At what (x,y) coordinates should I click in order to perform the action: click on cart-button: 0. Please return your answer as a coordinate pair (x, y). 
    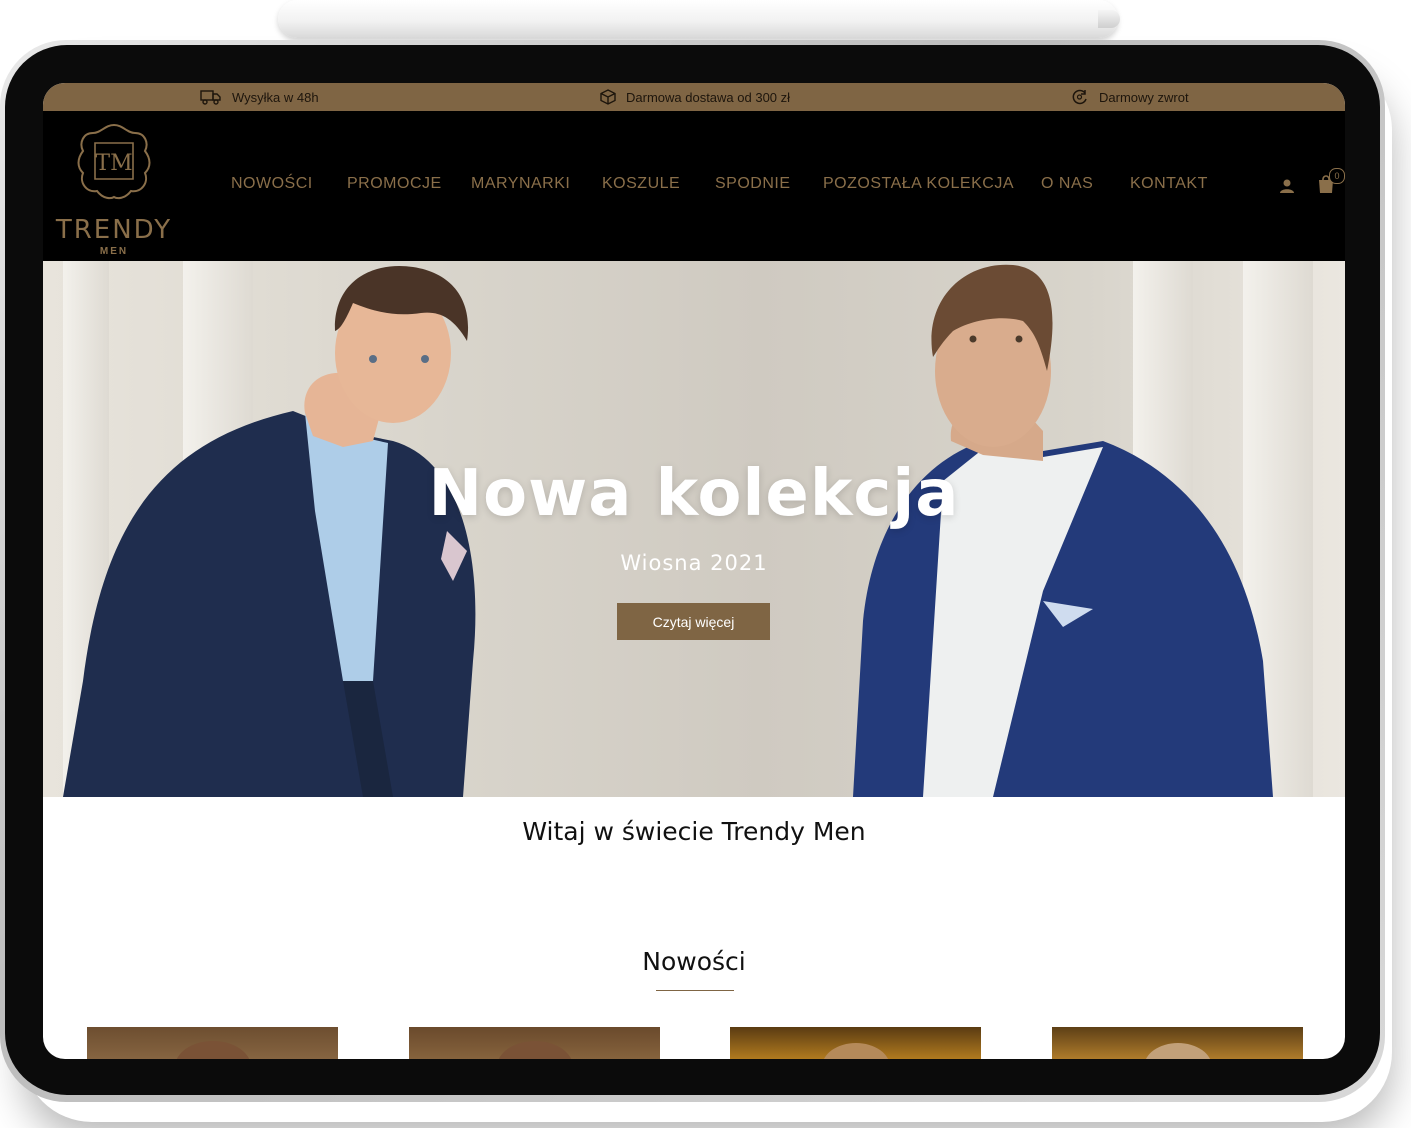
    Looking at the image, I should click on (1331, 183).